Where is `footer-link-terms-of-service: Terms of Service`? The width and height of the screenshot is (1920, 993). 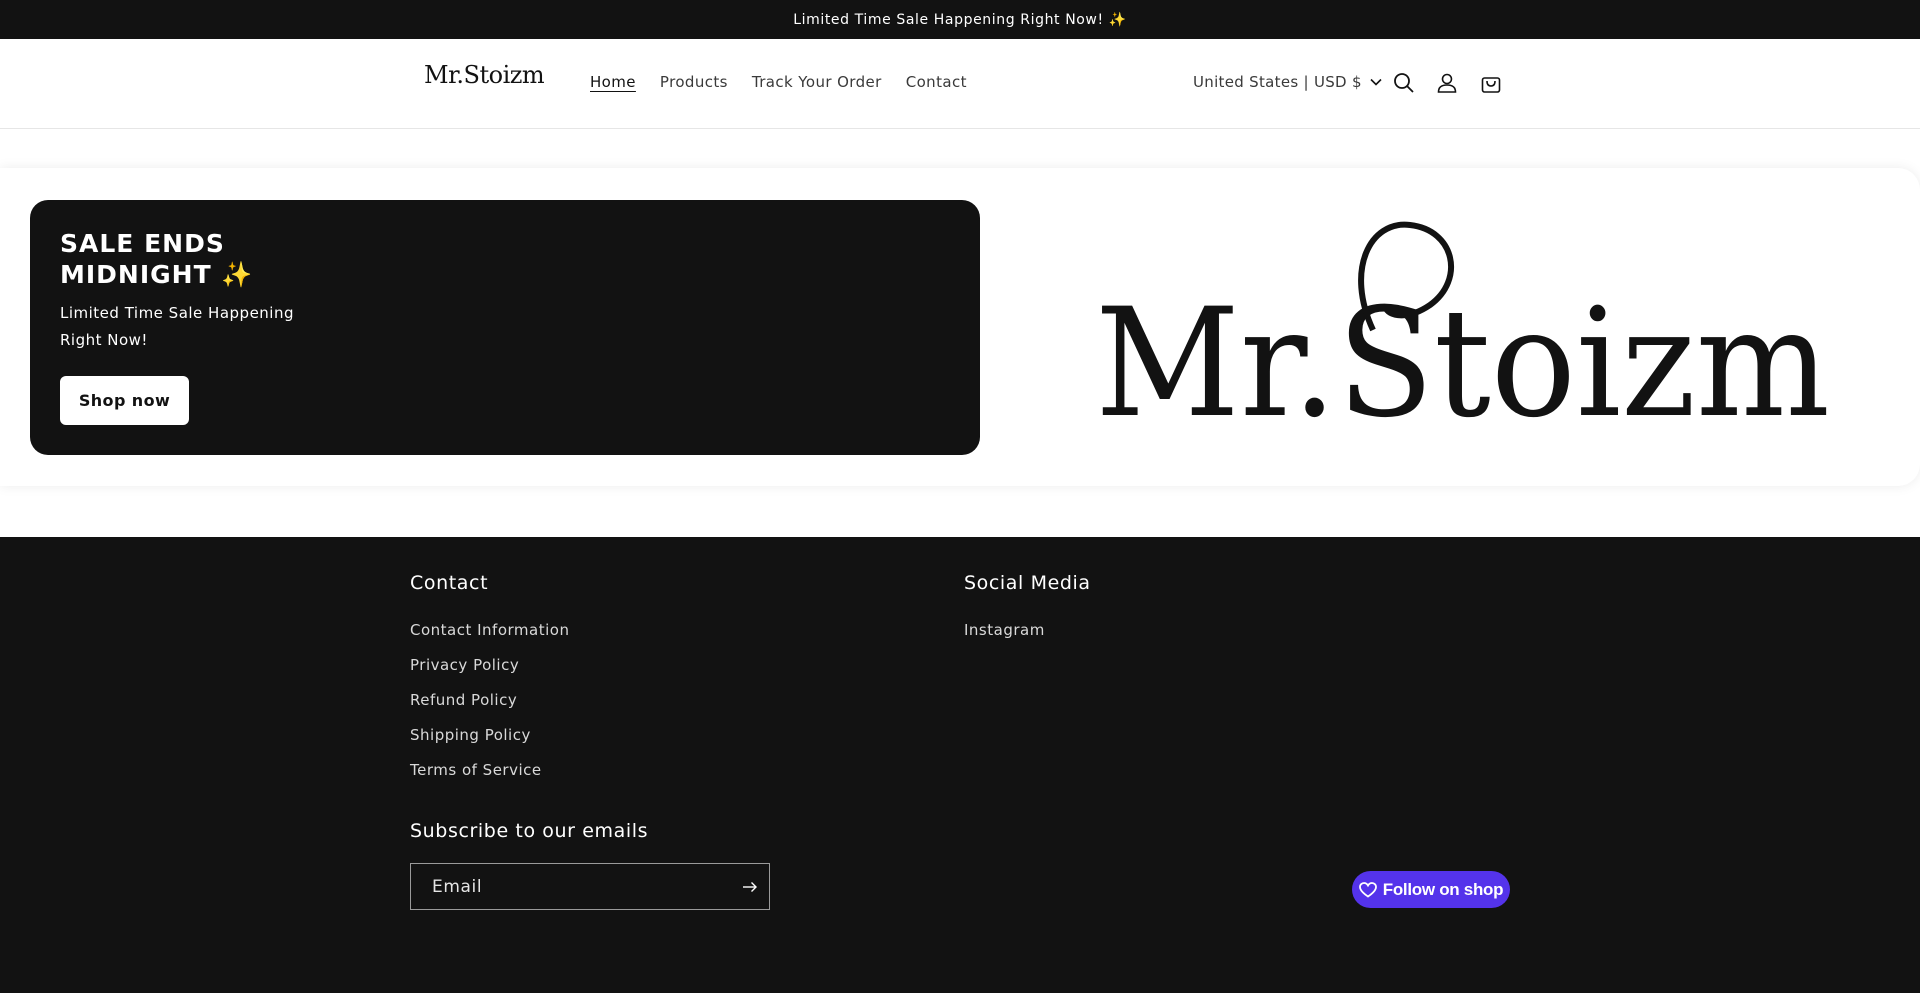 footer-link-terms-of-service: Terms of Service is located at coordinates (476, 770).